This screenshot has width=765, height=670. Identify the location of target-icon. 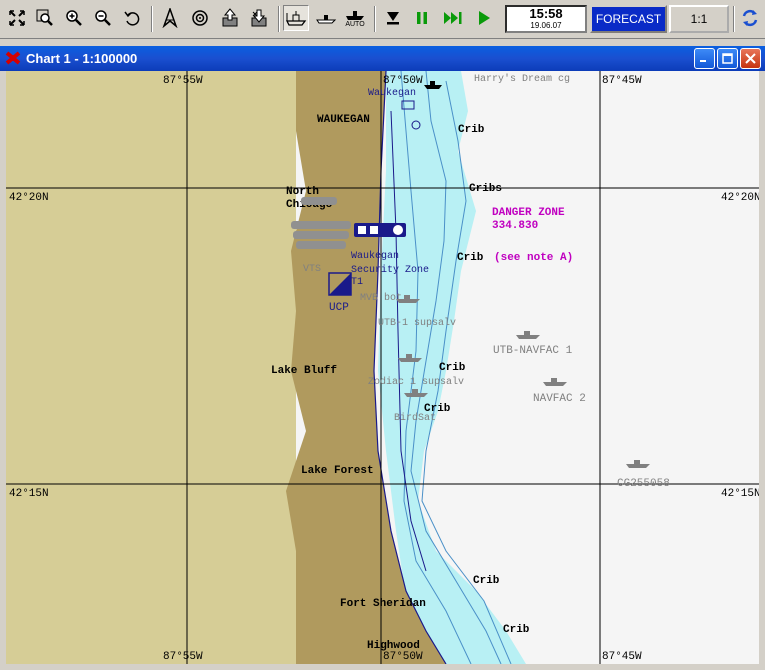
(200, 18).